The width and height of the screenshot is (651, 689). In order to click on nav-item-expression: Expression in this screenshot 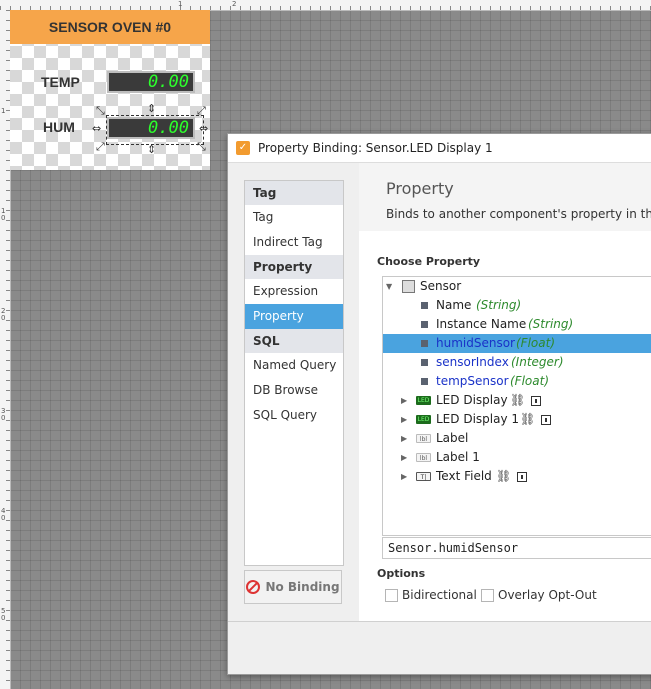, I will do `click(294, 291)`.